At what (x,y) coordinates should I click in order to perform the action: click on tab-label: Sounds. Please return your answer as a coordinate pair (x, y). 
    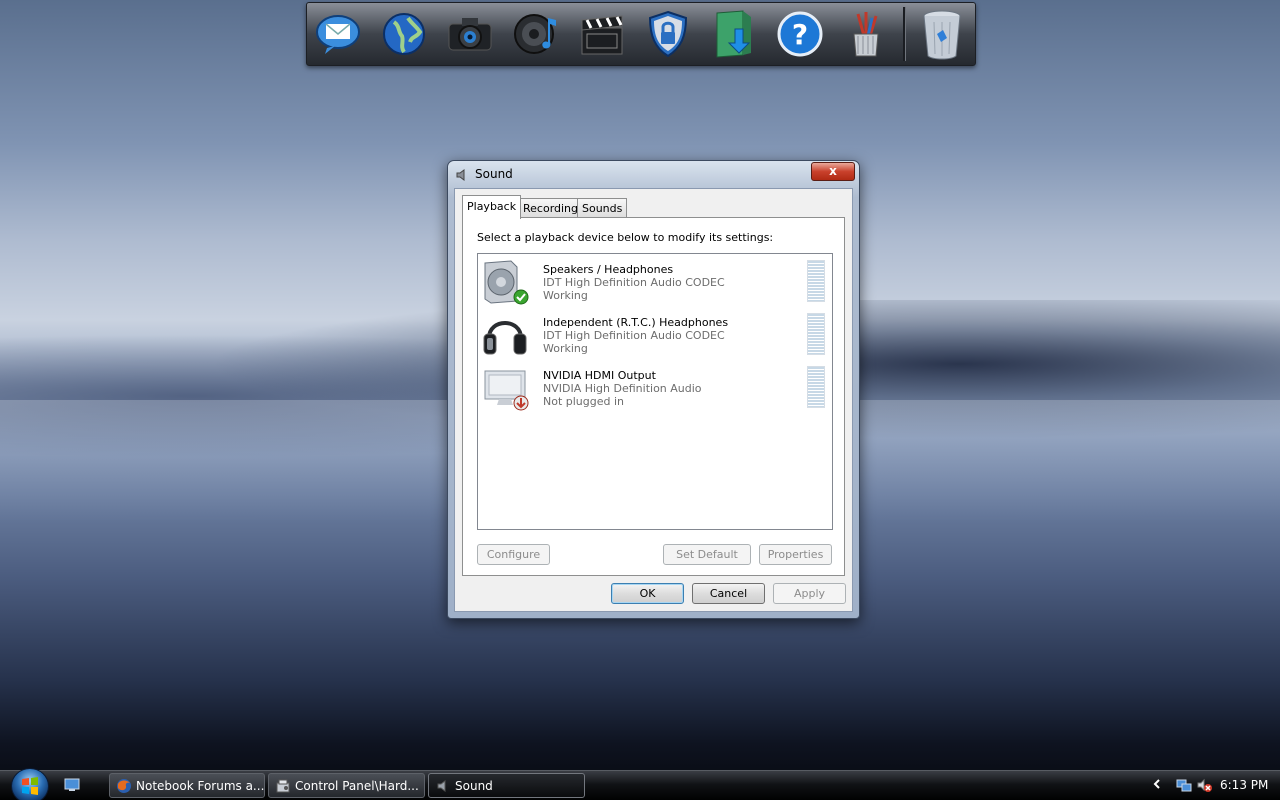
    Looking at the image, I should click on (602, 208).